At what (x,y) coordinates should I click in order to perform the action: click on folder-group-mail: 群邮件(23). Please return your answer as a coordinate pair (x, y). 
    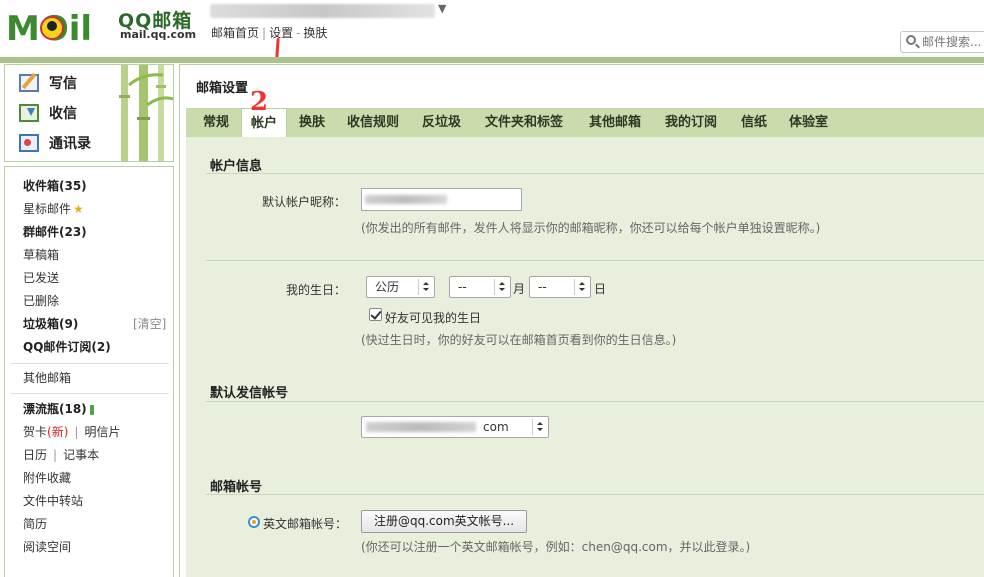
    Looking at the image, I should click on (55, 231).